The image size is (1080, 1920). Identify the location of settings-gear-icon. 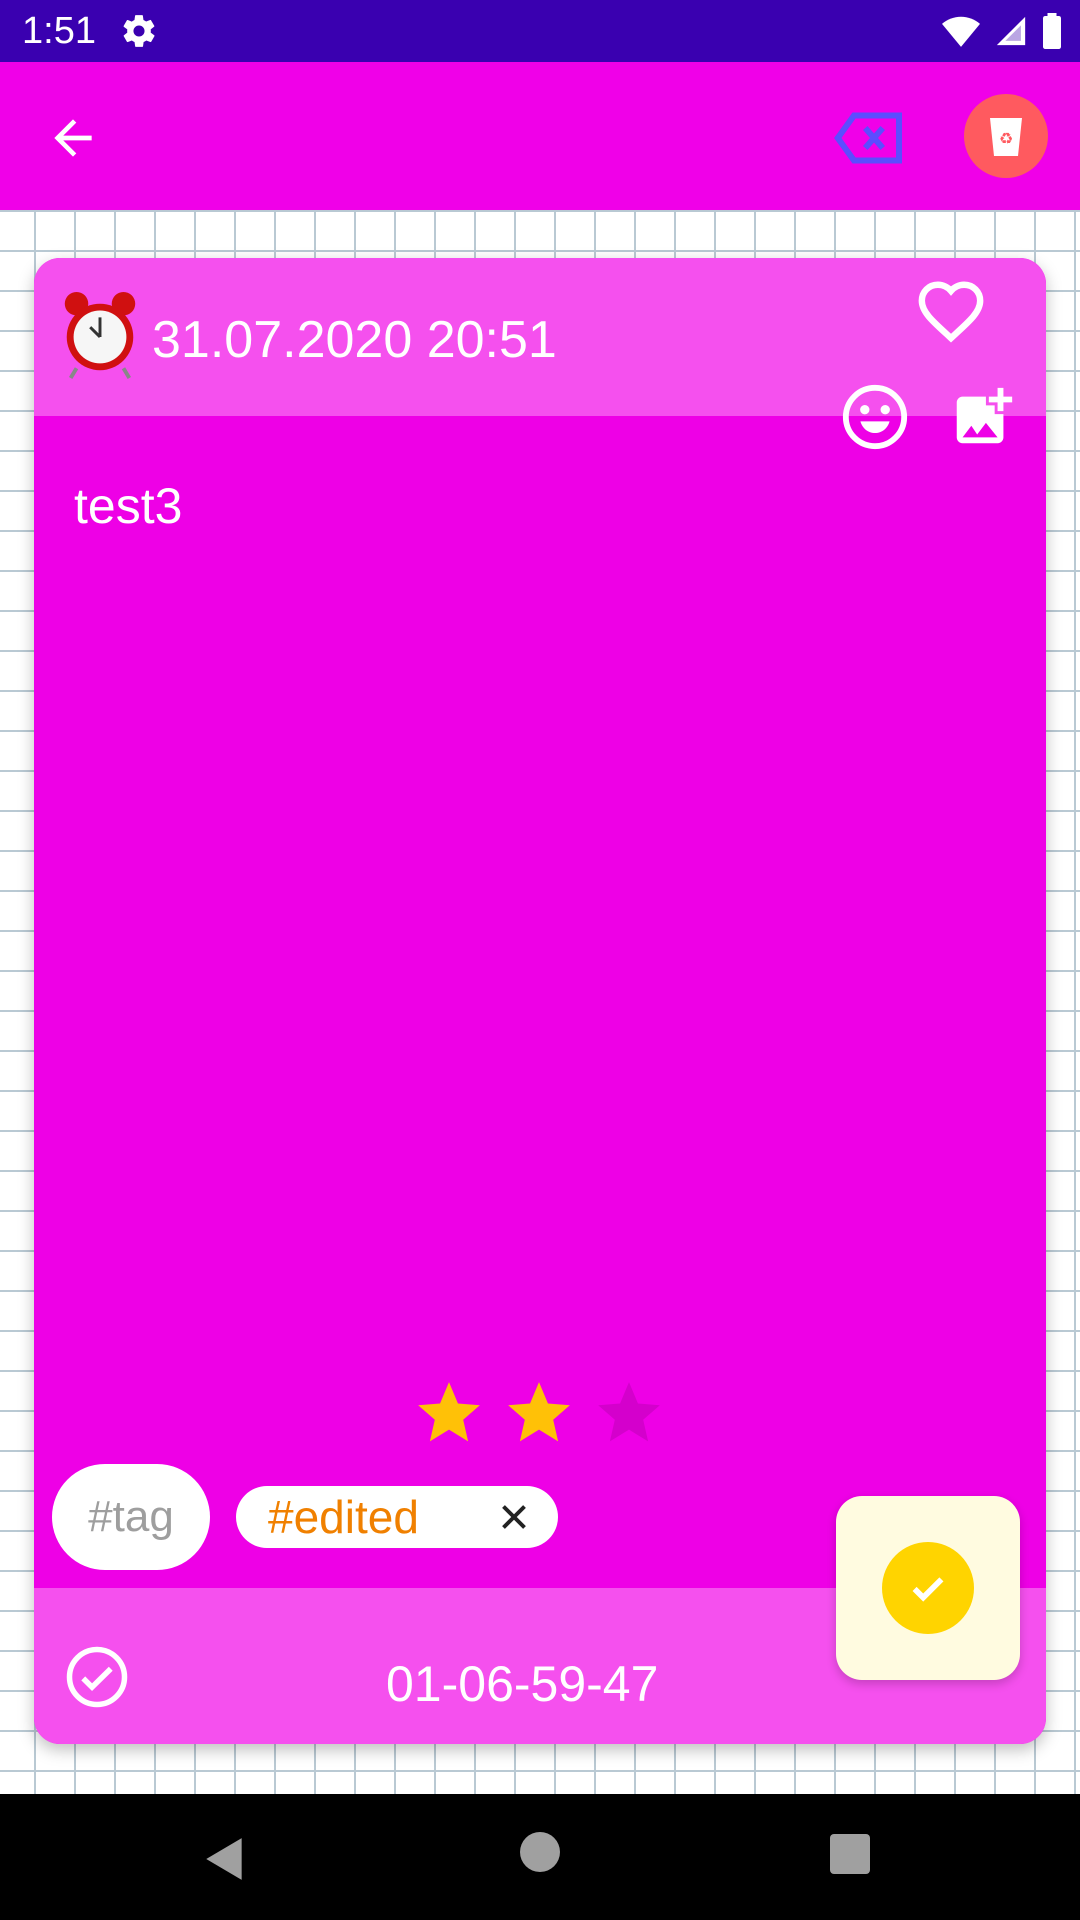
(139, 31).